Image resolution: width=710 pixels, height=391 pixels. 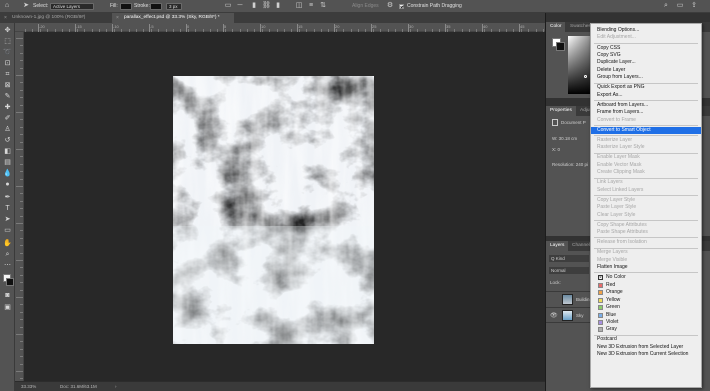 I want to click on menu-item-copy-svg: Copy SVG, so click(x=646, y=55).